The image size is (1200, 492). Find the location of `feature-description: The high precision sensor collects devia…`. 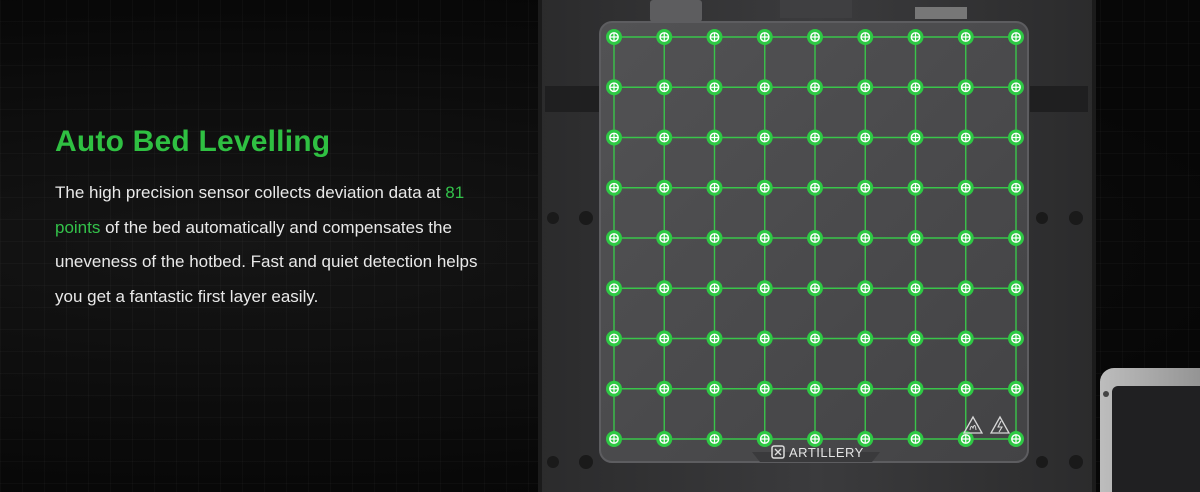

feature-description: The high precision sensor collects devia… is located at coordinates (270, 245).